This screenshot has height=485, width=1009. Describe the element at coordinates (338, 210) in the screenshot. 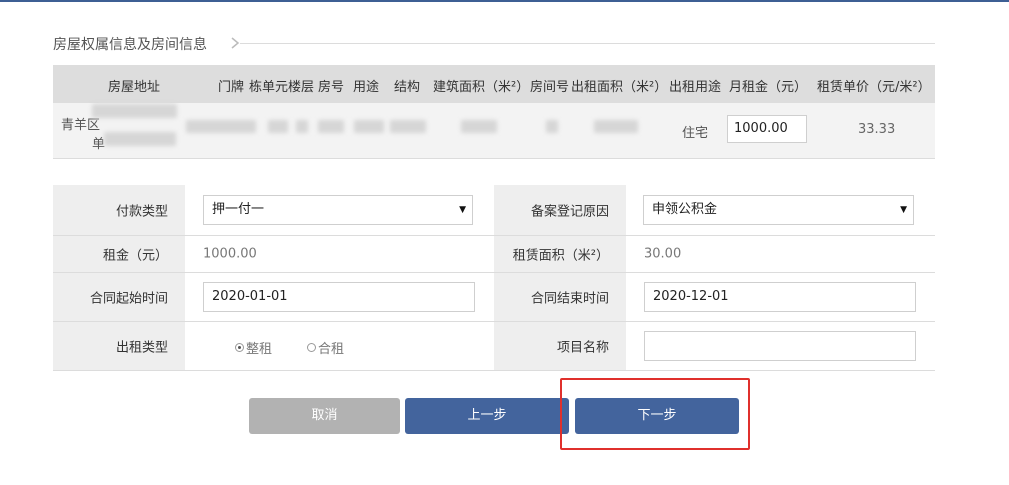

I see `payment-type-select: 押一付一 ▼` at that location.